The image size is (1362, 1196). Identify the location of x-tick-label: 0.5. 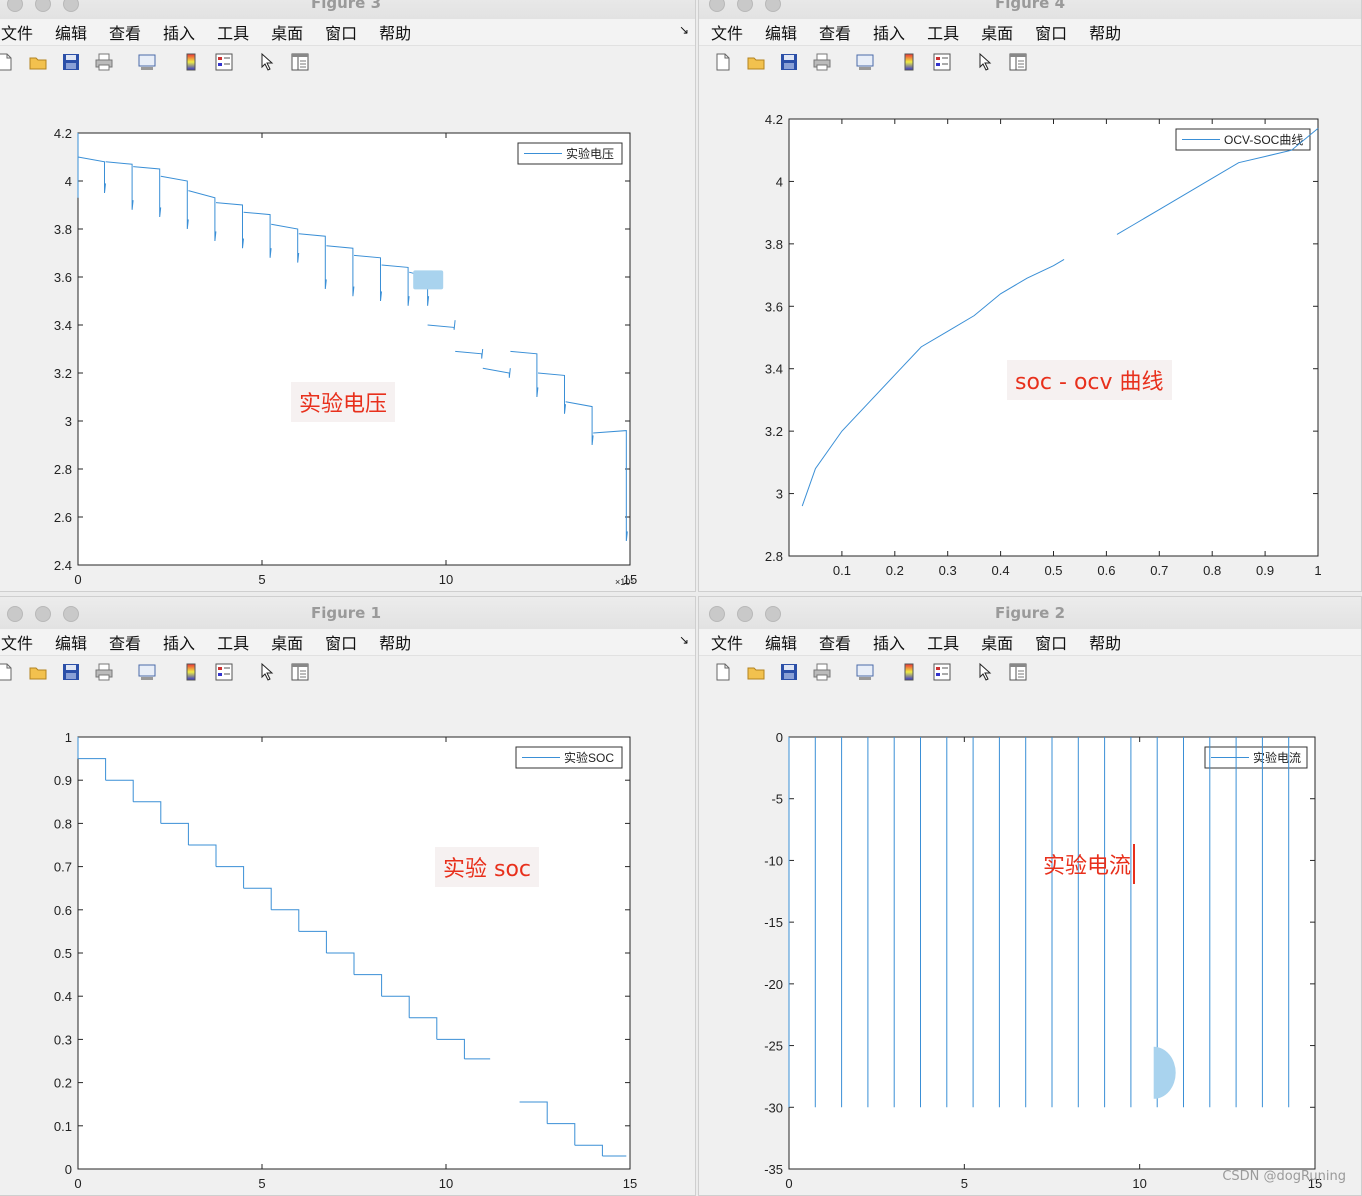
(1053, 570).